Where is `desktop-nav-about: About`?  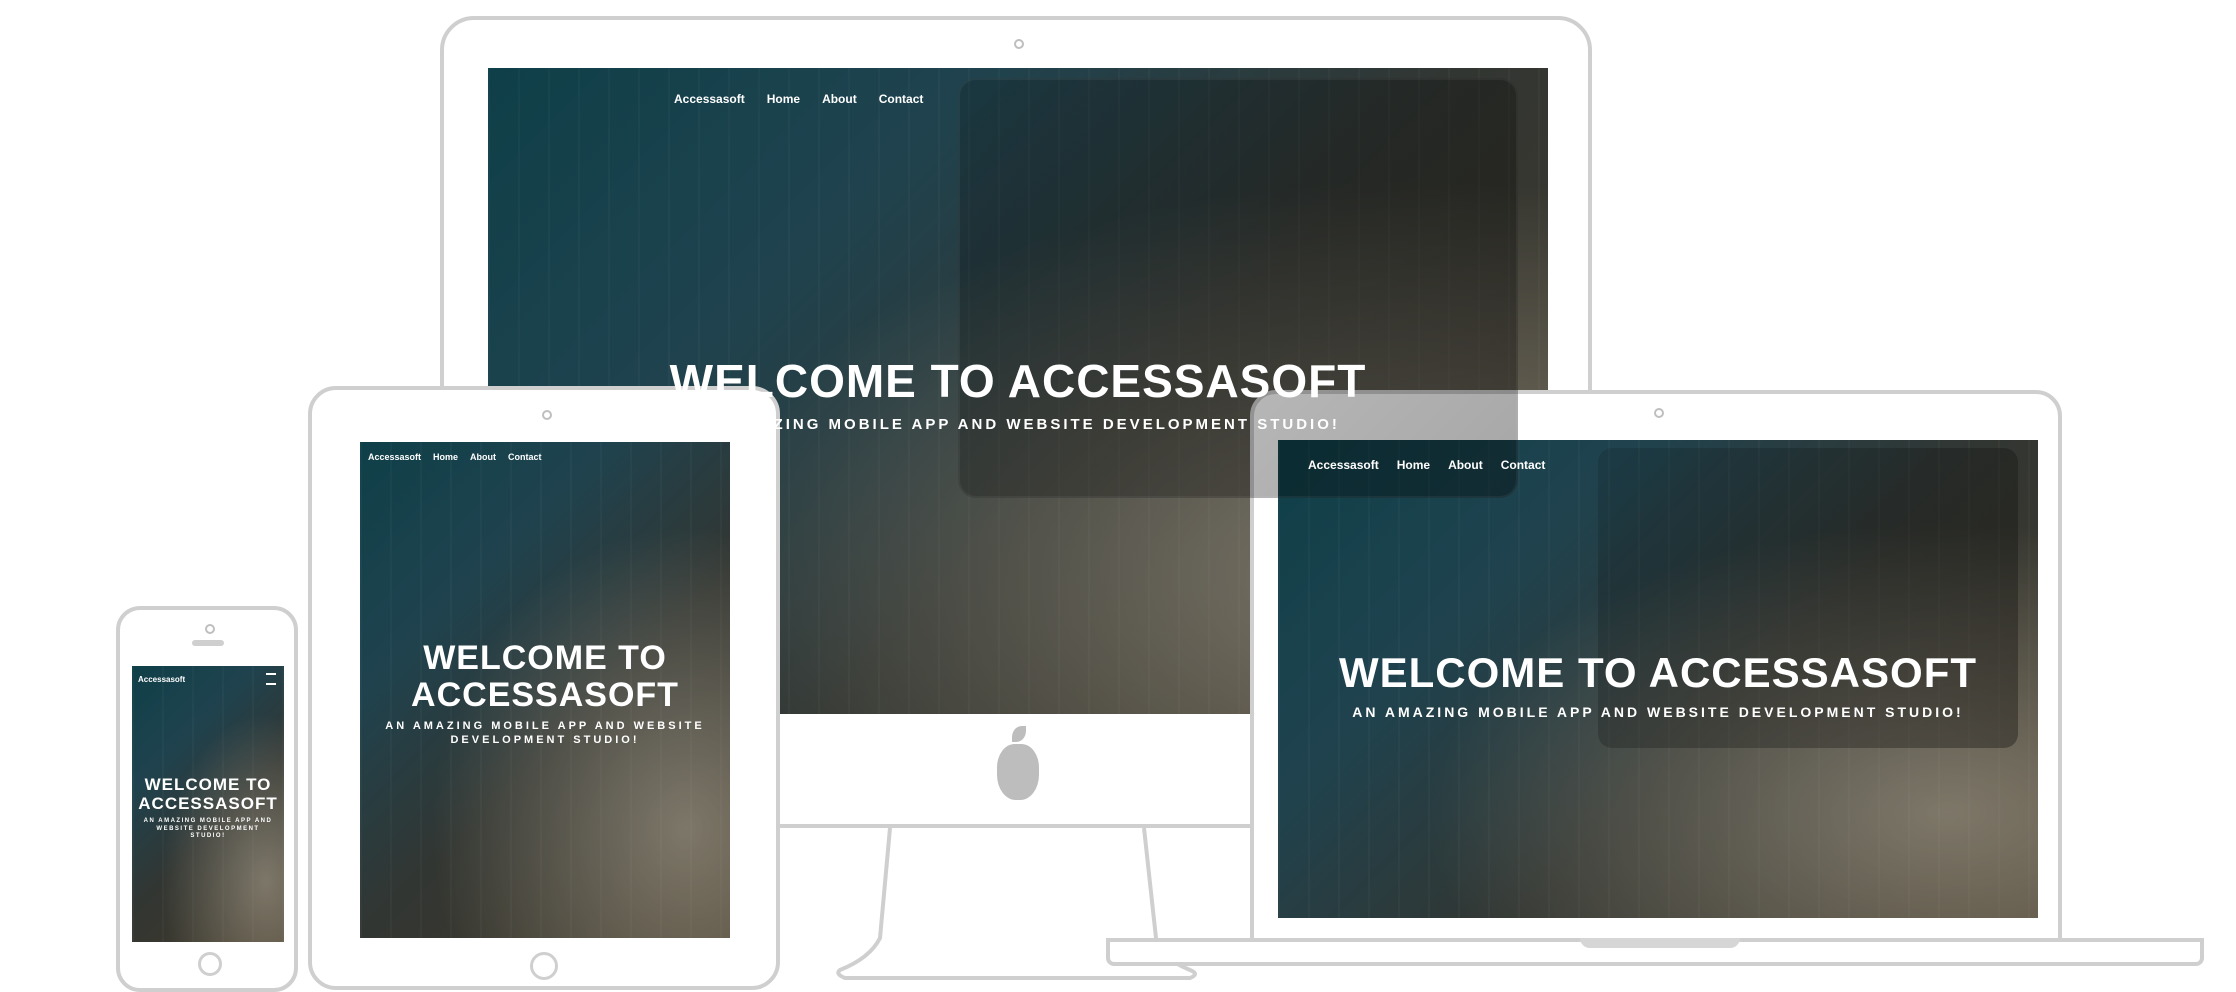 desktop-nav-about: About is located at coordinates (839, 99).